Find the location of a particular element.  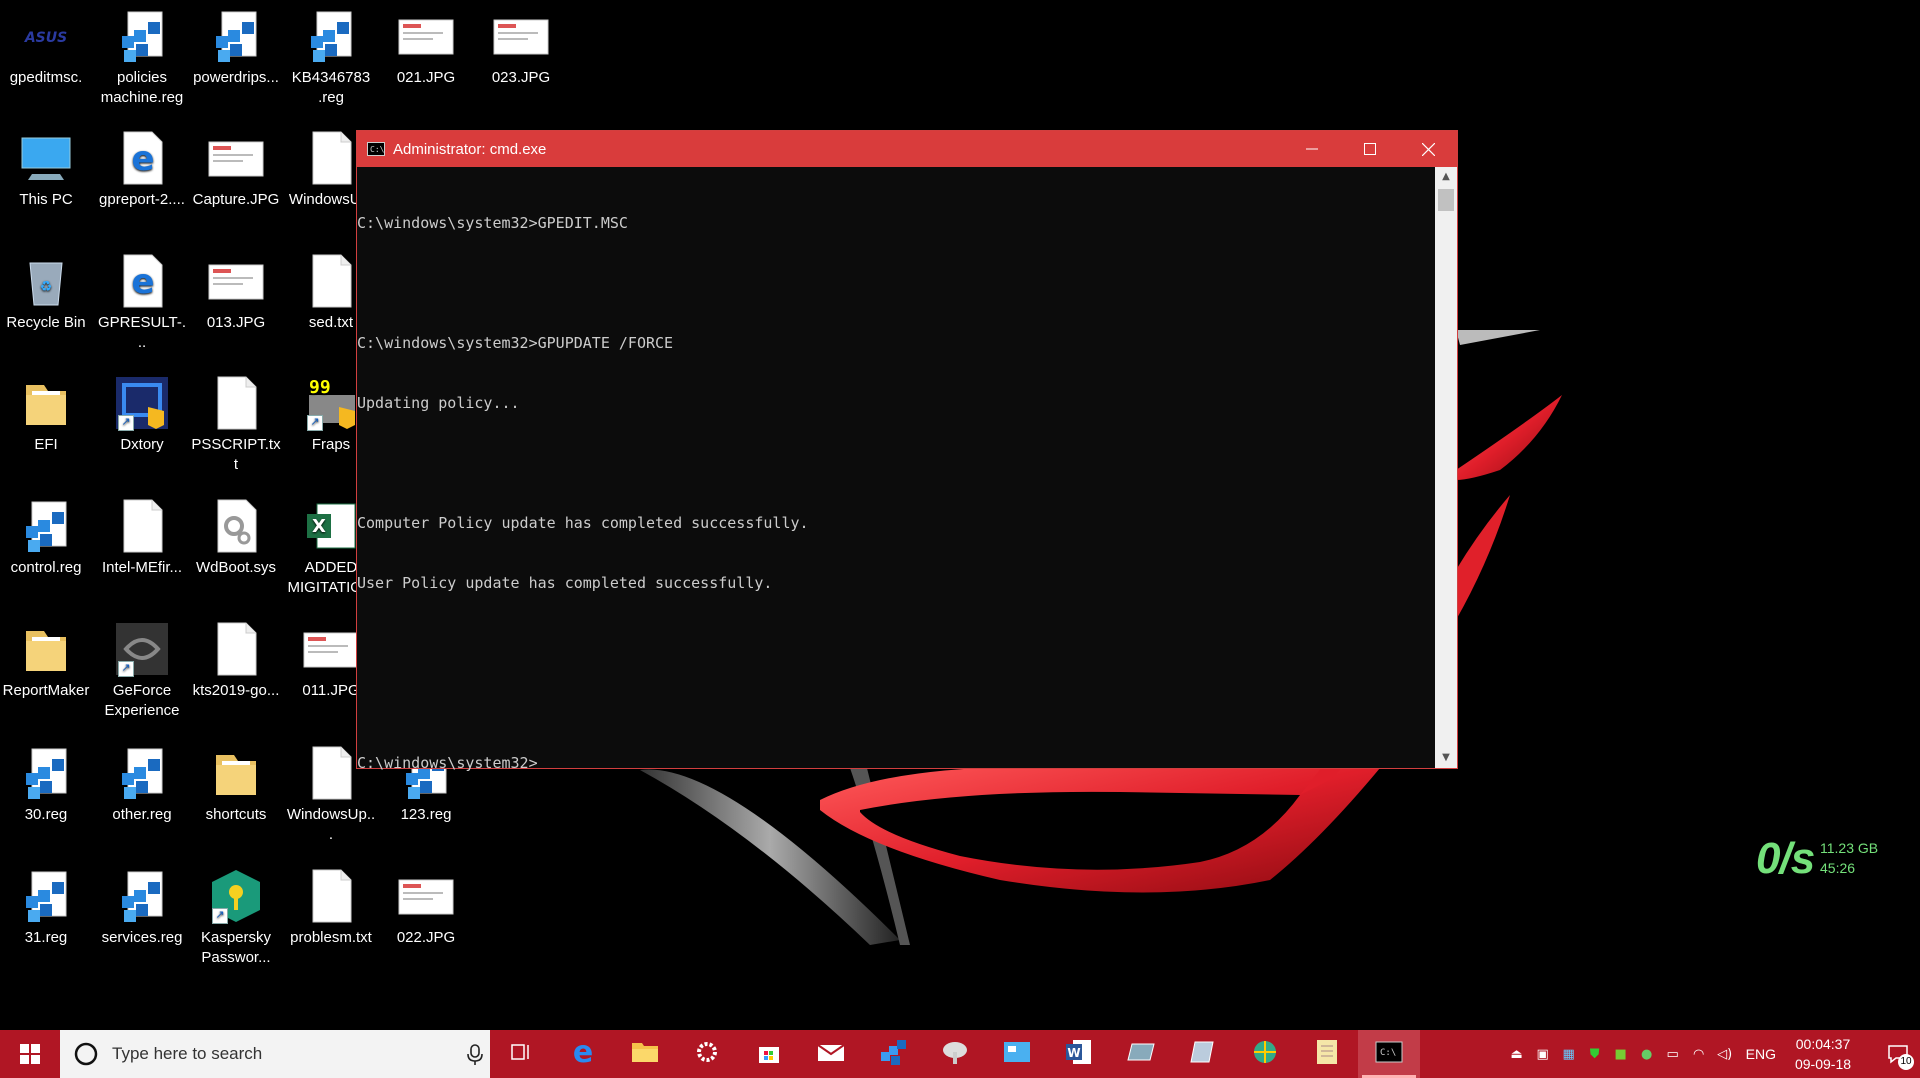

input-language: ENG is located at coordinates (1761, 1054).